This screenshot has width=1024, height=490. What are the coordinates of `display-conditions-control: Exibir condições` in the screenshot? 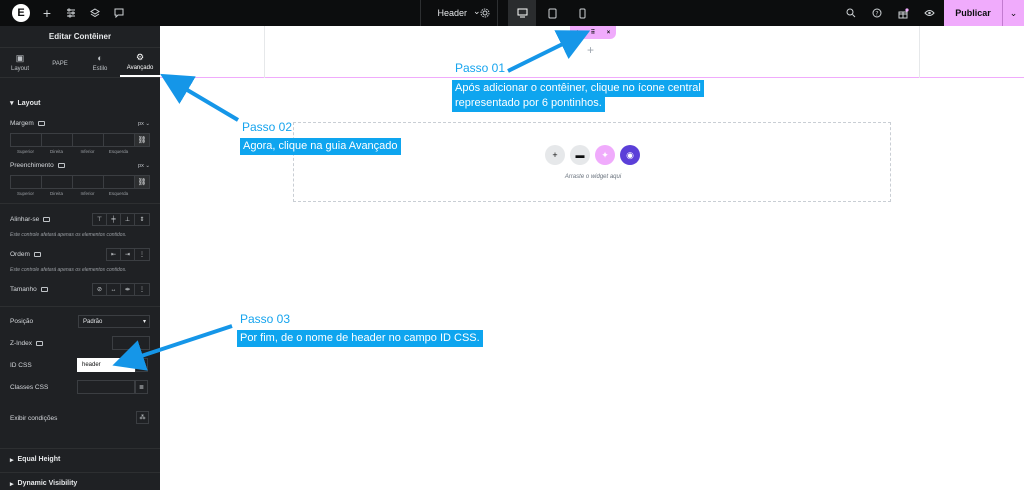 It's located at (80, 418).